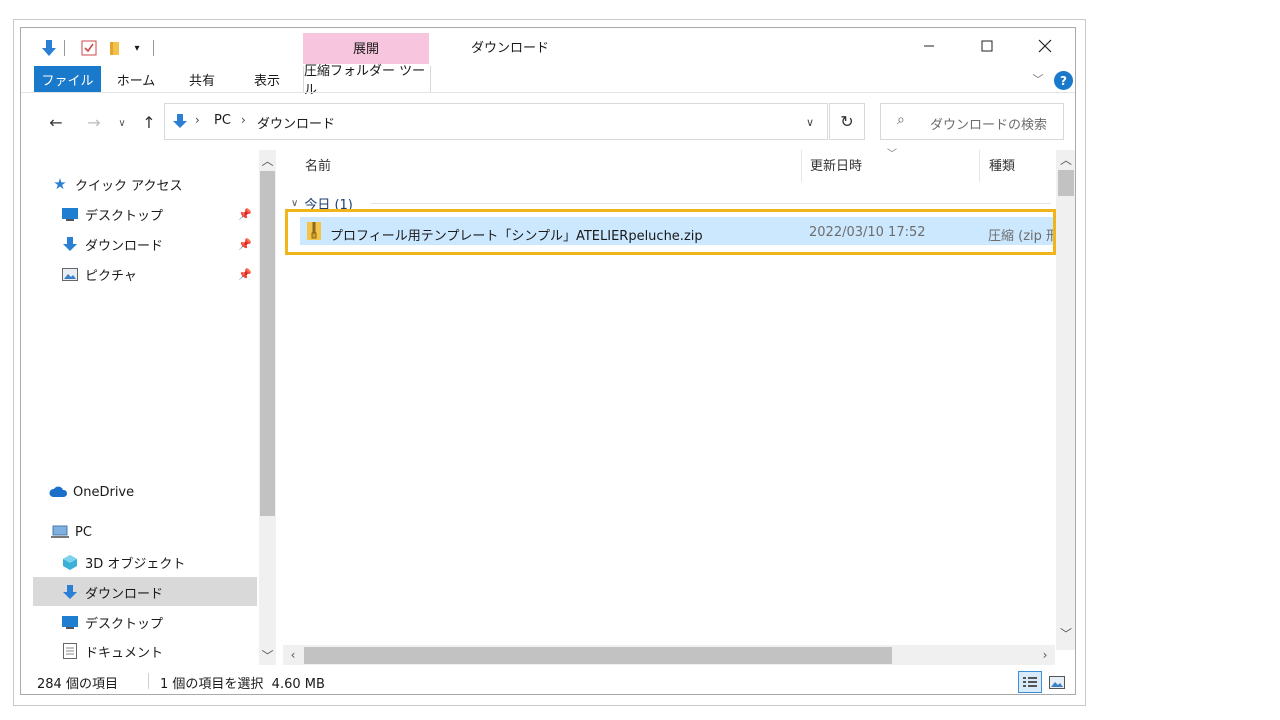  I want to click on refresh-icon: ↻, so click(847, 121).